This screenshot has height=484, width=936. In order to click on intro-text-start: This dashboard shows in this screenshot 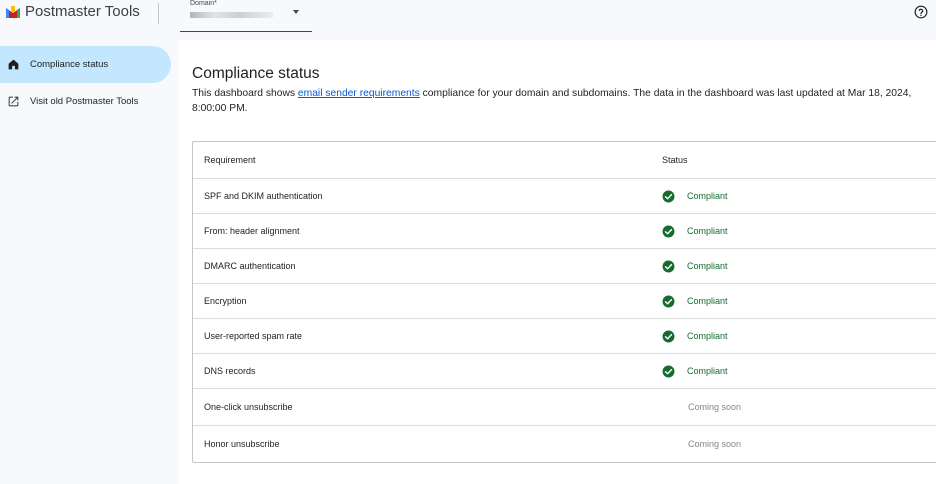, I will do `click(245, 93)`.